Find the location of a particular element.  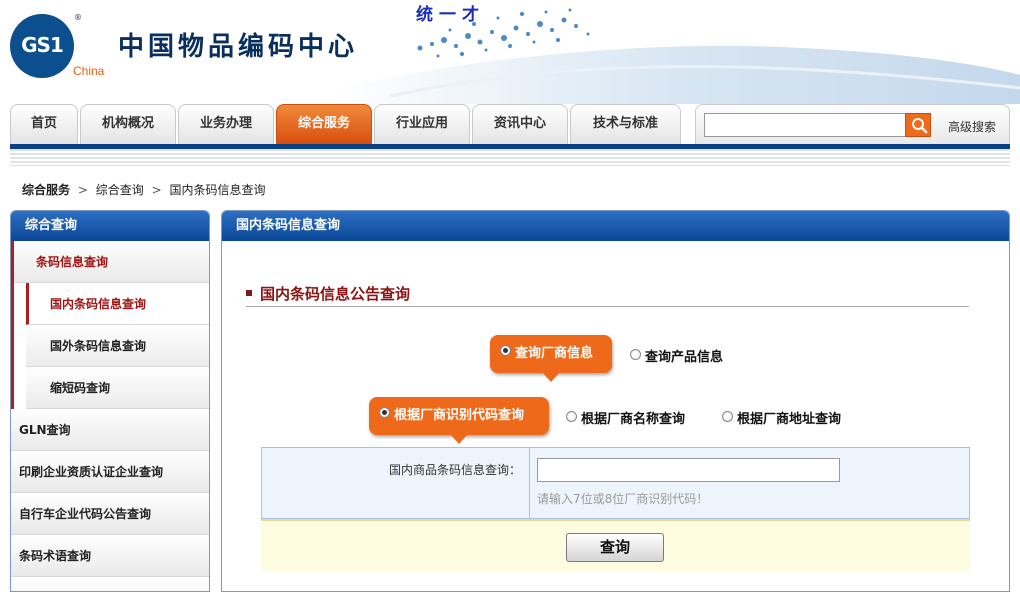

panel-title: 国内条码信息查询 is located at coordinates (615, 226).